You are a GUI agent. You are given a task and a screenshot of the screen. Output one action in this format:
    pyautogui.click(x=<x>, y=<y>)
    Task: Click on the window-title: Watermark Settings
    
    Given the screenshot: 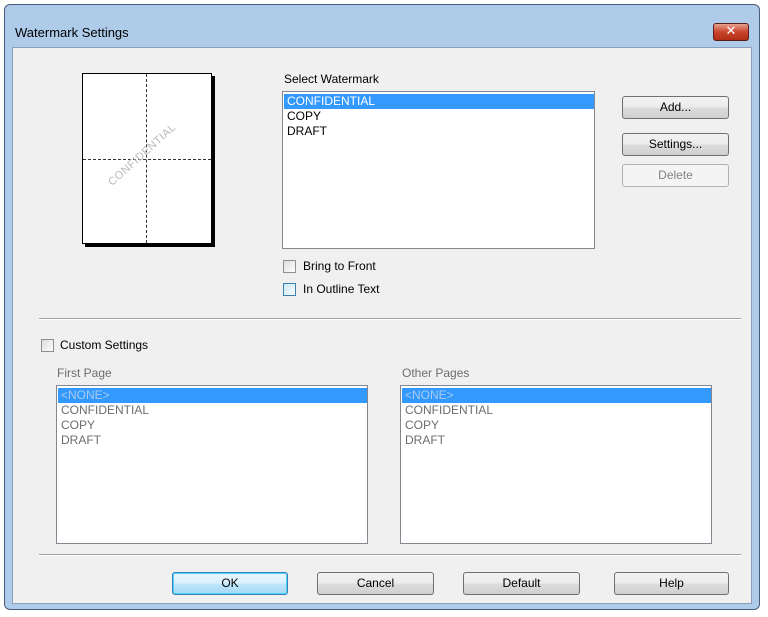 What is the action you would take?
    pyautogui.click(x=72, y=32)
    